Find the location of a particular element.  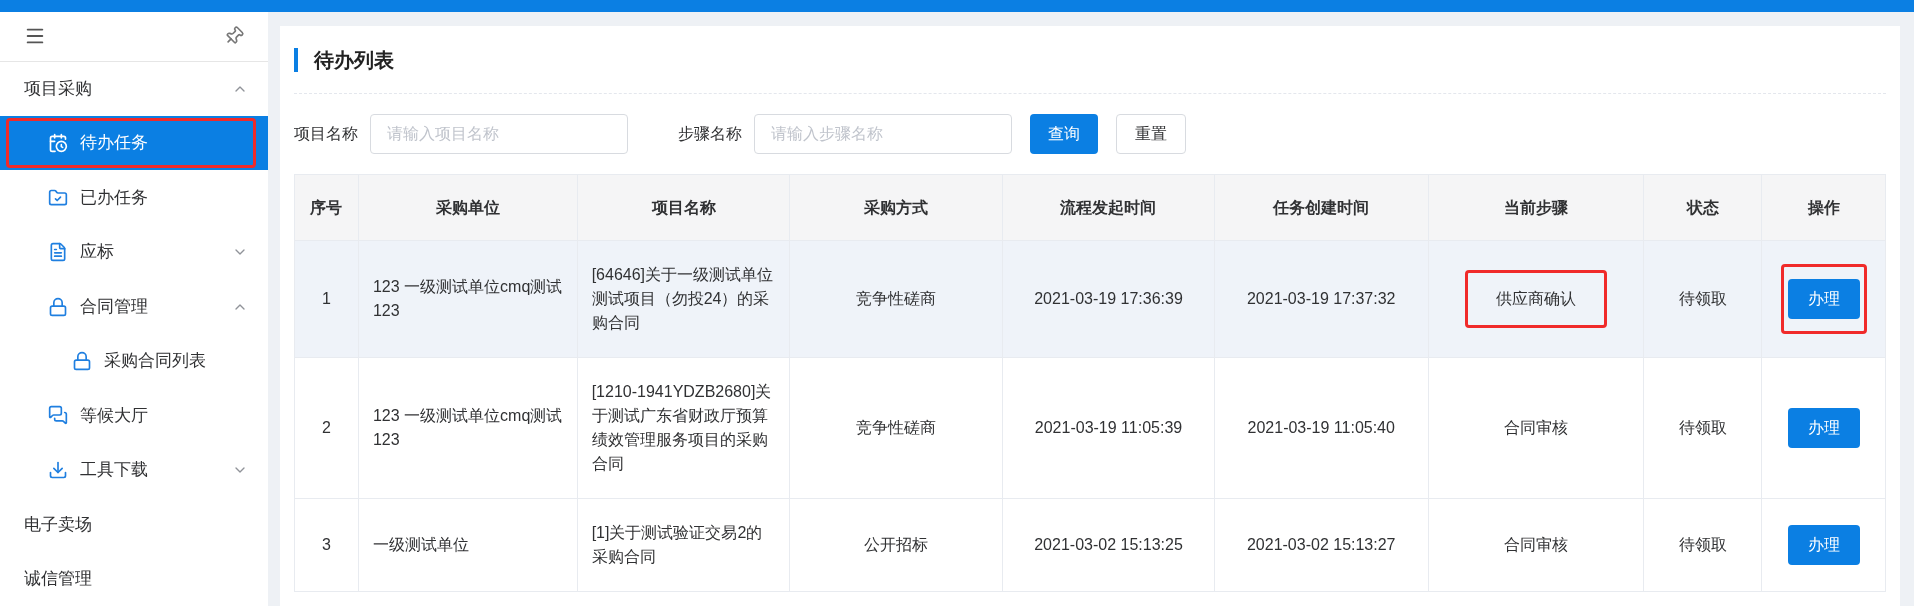

table-cell-text: 一级测试单位 is located at coordinates (420, 545).